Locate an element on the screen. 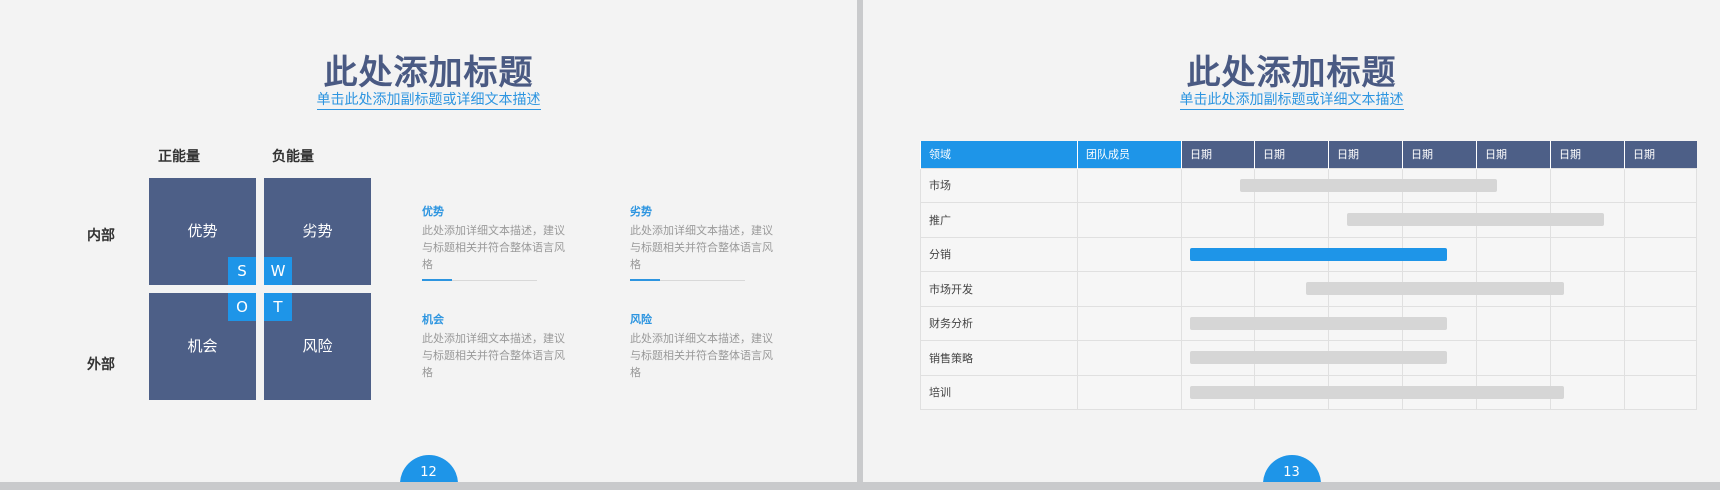 The height and width of the screenshot is (490, 1720). row-label: 市场 is located at coordinates (999, 185).